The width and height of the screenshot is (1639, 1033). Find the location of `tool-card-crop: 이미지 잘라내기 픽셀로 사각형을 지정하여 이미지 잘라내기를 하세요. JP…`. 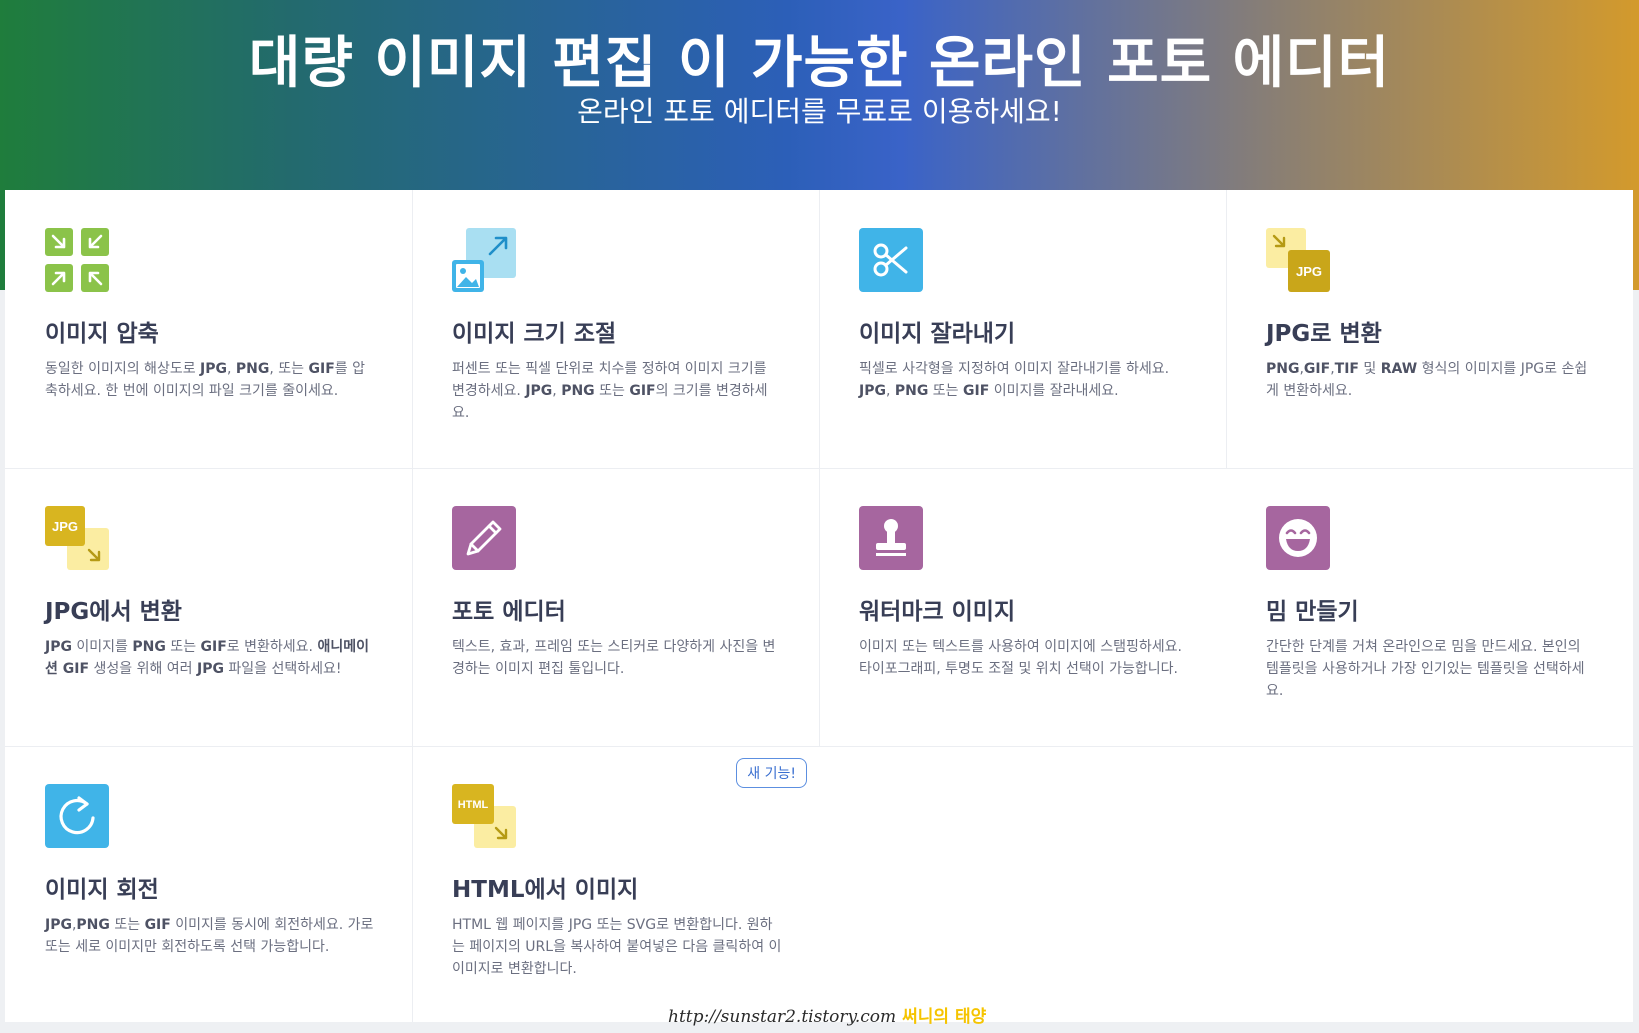

tool-card-crop: 이미지 잘라내기 픽셀로 사각형을 지정하여 이미지 잘라내기를 하세요. JP… is located at coordinates (1022, 329).